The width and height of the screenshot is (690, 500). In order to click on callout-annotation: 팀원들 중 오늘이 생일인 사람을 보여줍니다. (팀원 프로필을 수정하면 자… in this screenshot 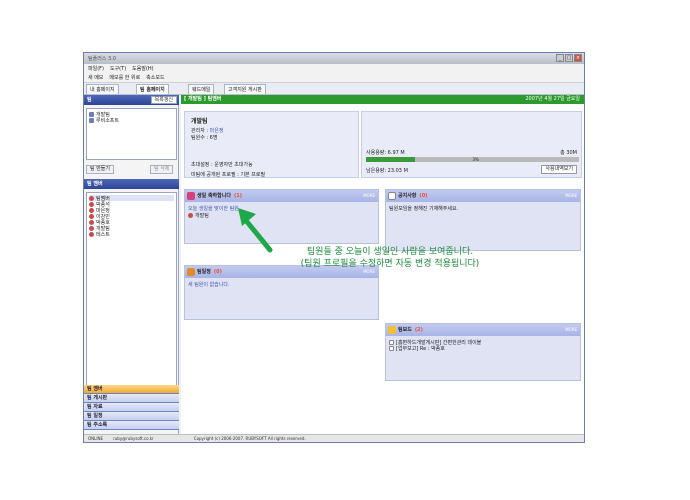, I will do `click(390, 258)`.